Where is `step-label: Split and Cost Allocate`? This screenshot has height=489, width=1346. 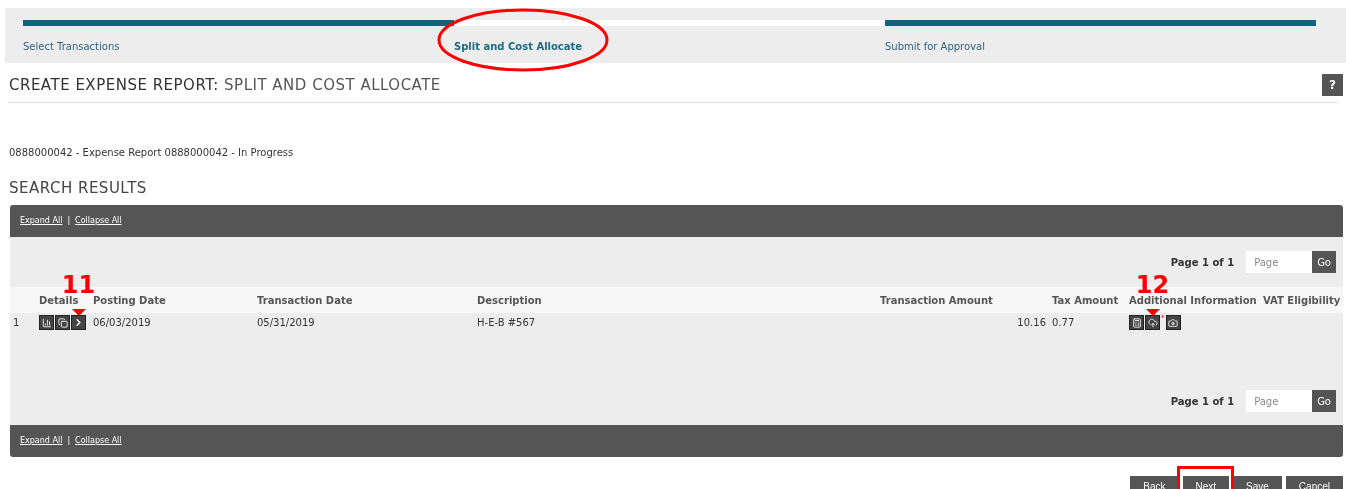 step-label: Split and Cost Allocate is located at coordinates (518, 46).